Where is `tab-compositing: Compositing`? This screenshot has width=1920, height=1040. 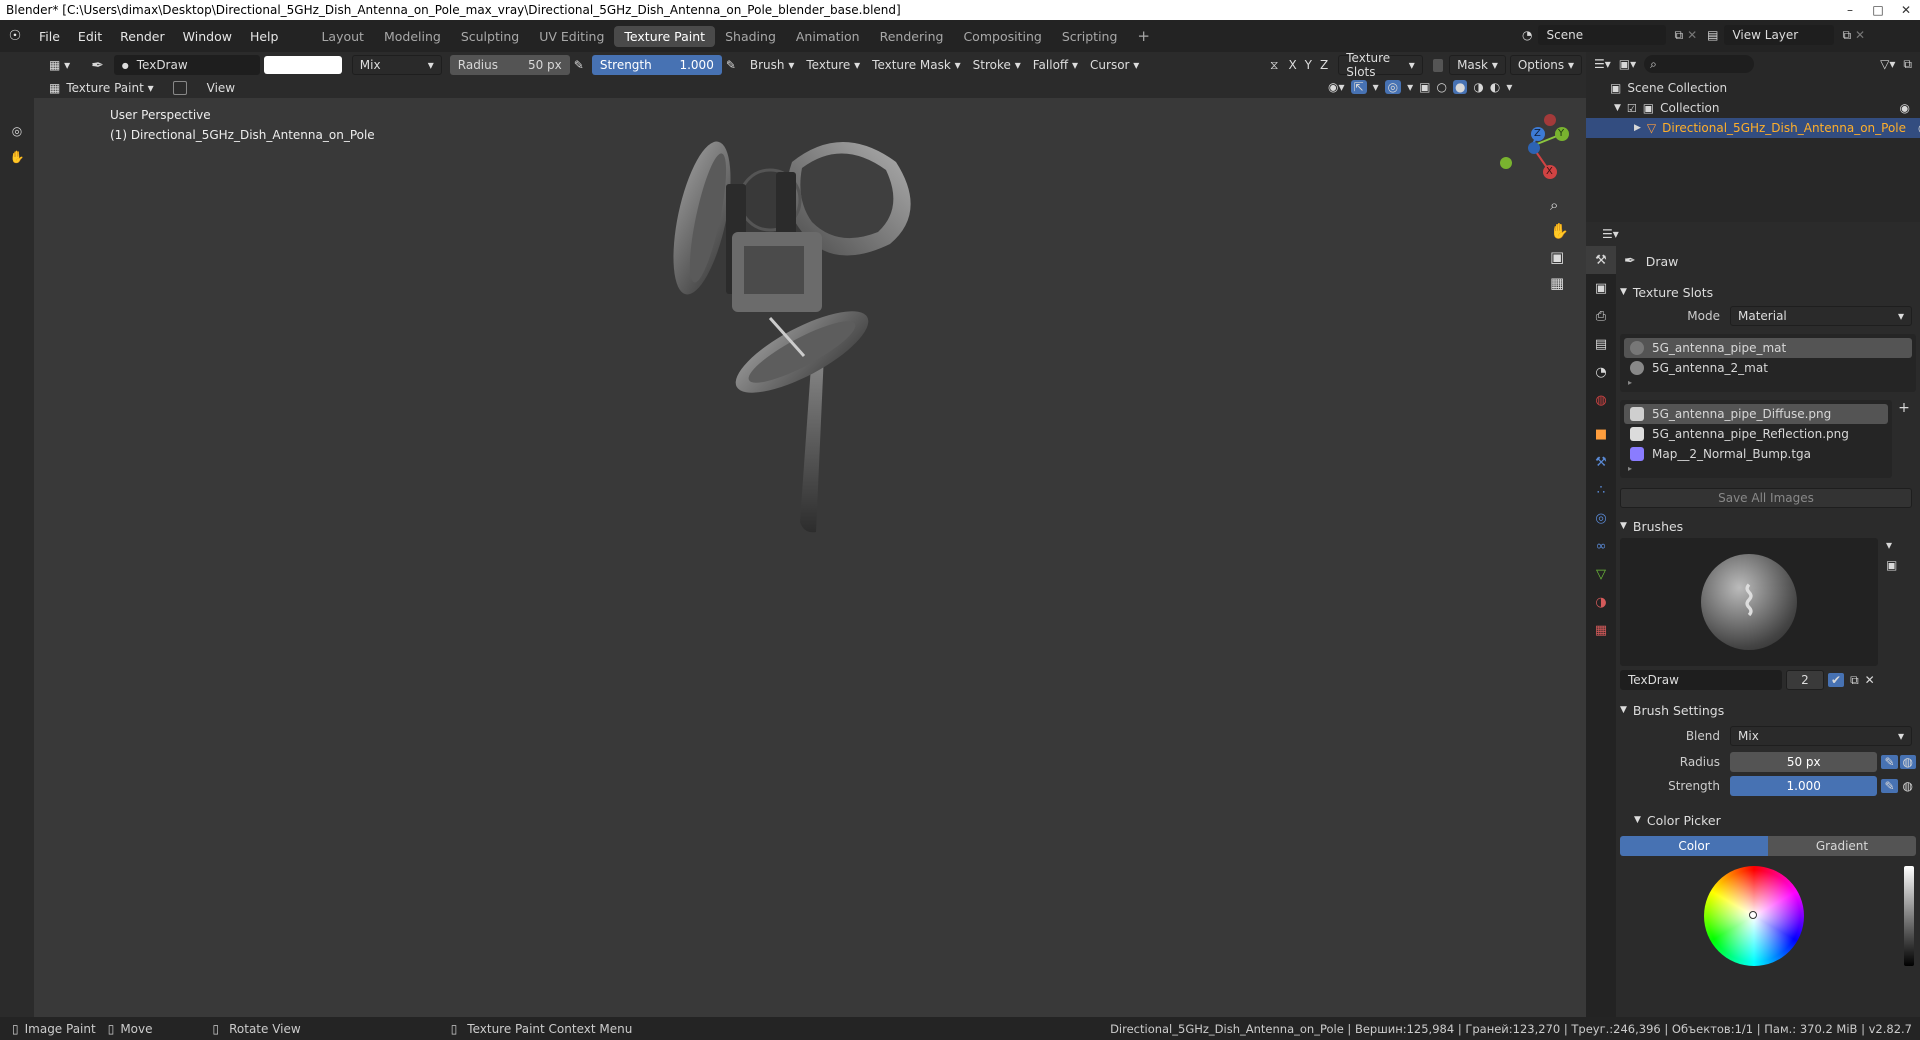 tab-compositing: Compositing is located at coordinates (1002, 36).